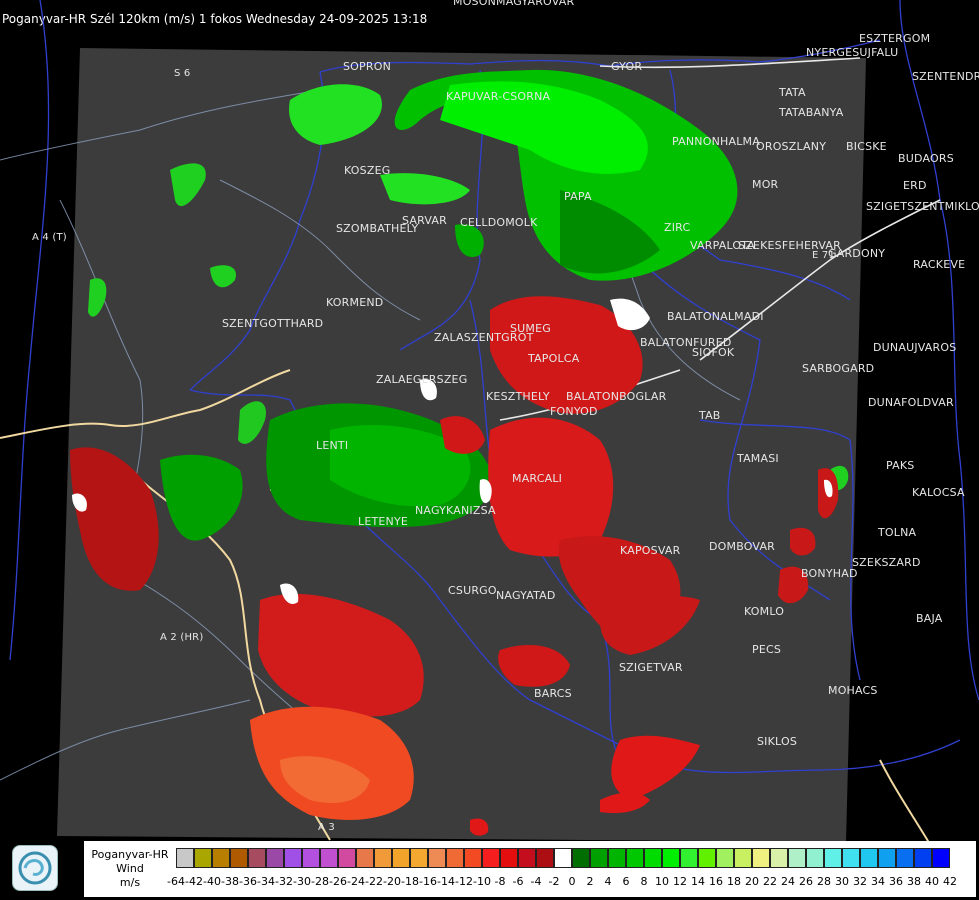 This screenshot has width=979, height=900. Describe the element at coordinates (482, 881) in the screenshot. I see `legend-tick-label: -10` at that location.